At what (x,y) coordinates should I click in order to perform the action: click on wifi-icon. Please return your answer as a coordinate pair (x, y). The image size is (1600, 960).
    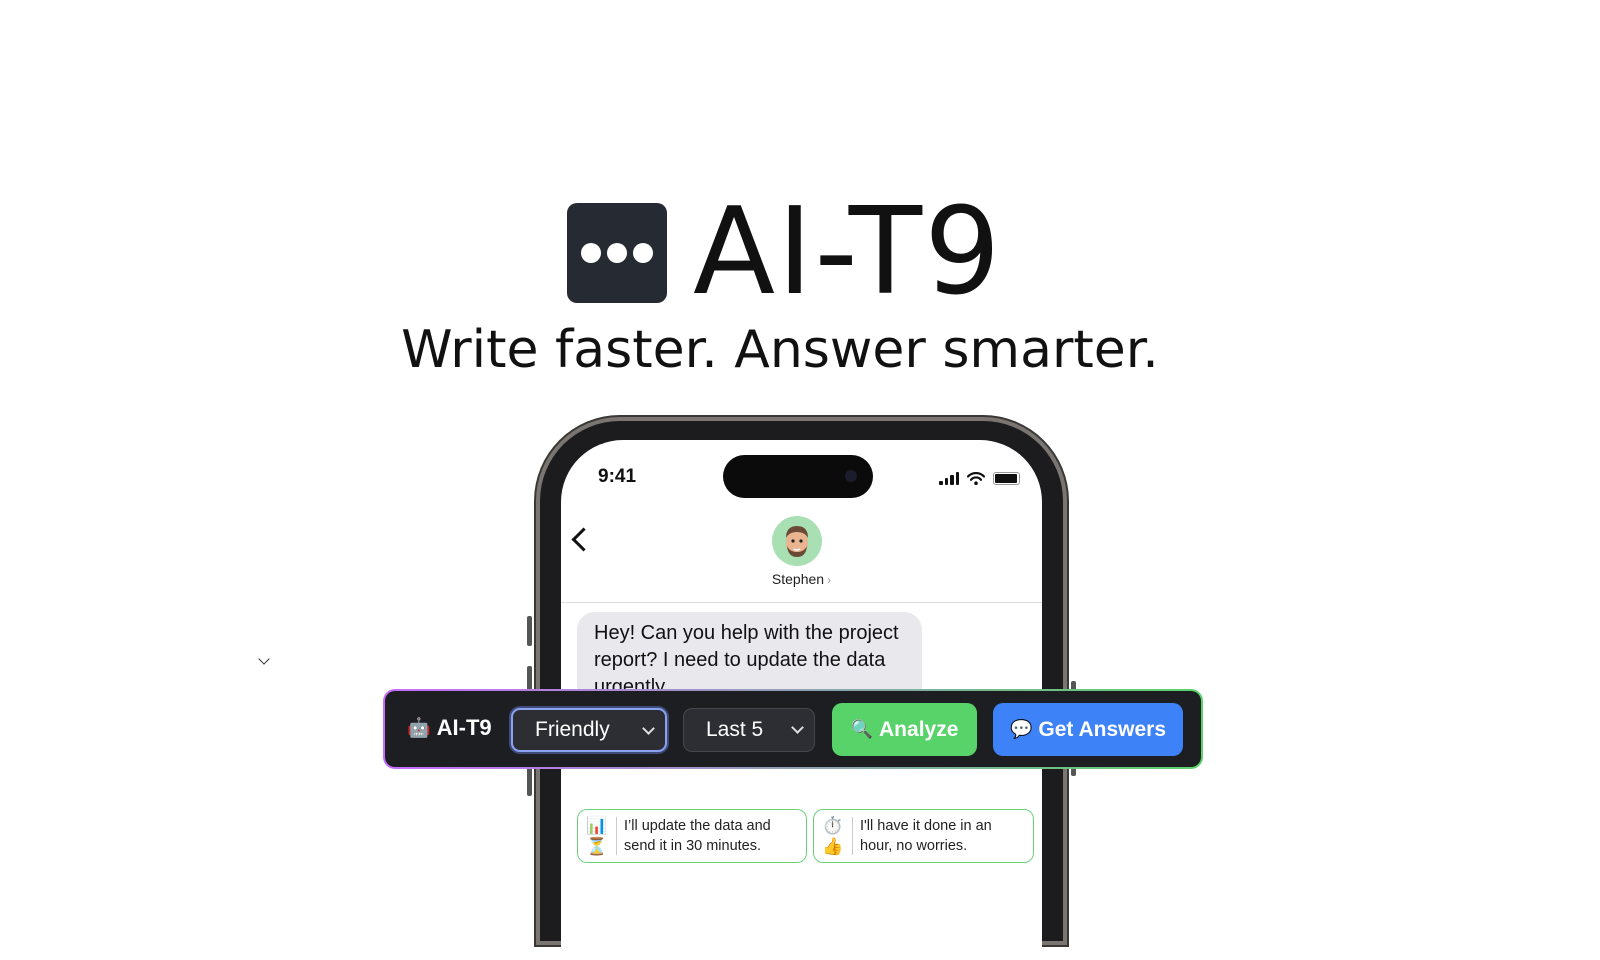
    Looking at the image, I should click on (976, 478).